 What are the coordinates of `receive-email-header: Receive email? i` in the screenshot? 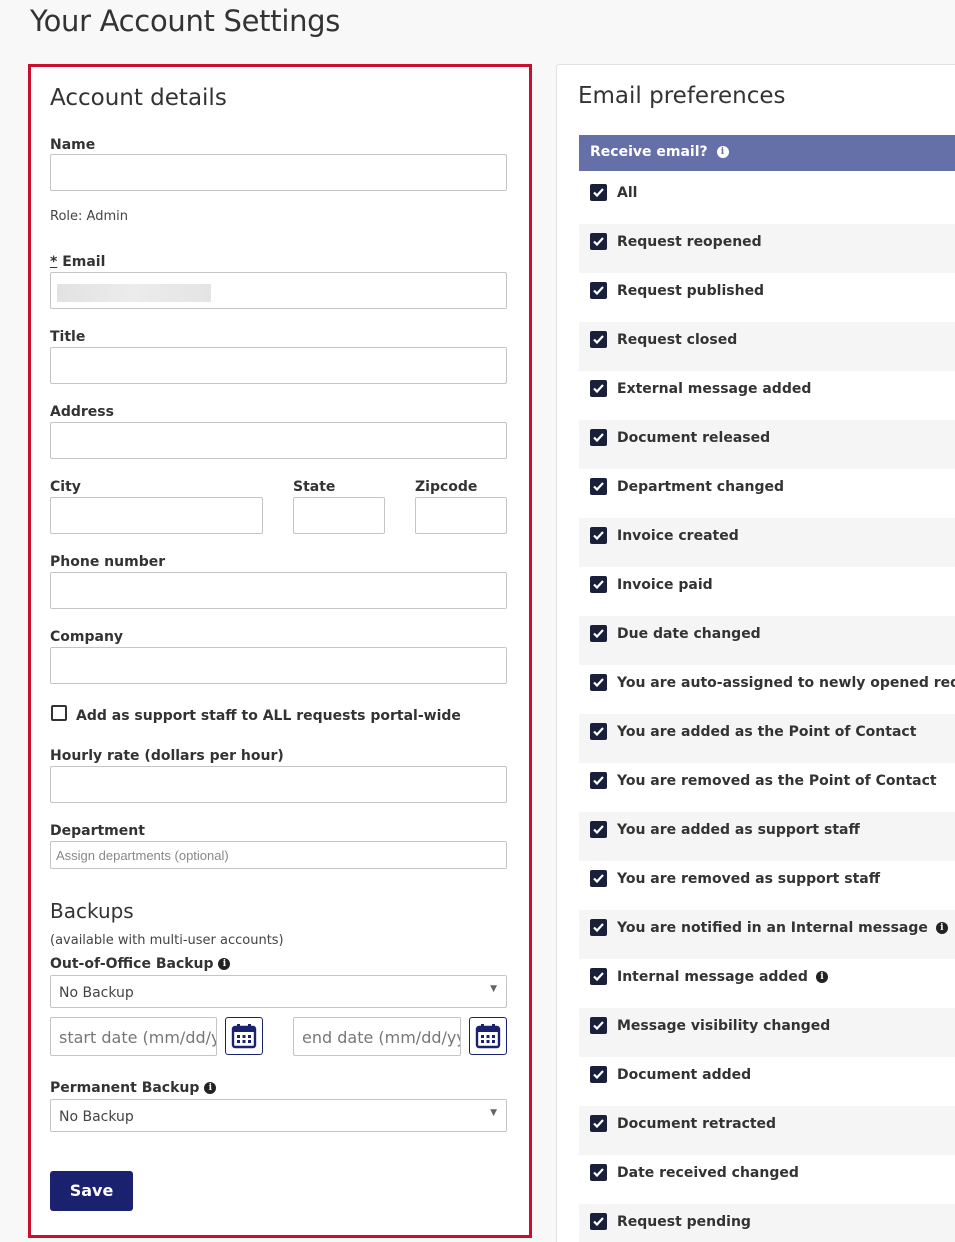 It's located at (767, 153).